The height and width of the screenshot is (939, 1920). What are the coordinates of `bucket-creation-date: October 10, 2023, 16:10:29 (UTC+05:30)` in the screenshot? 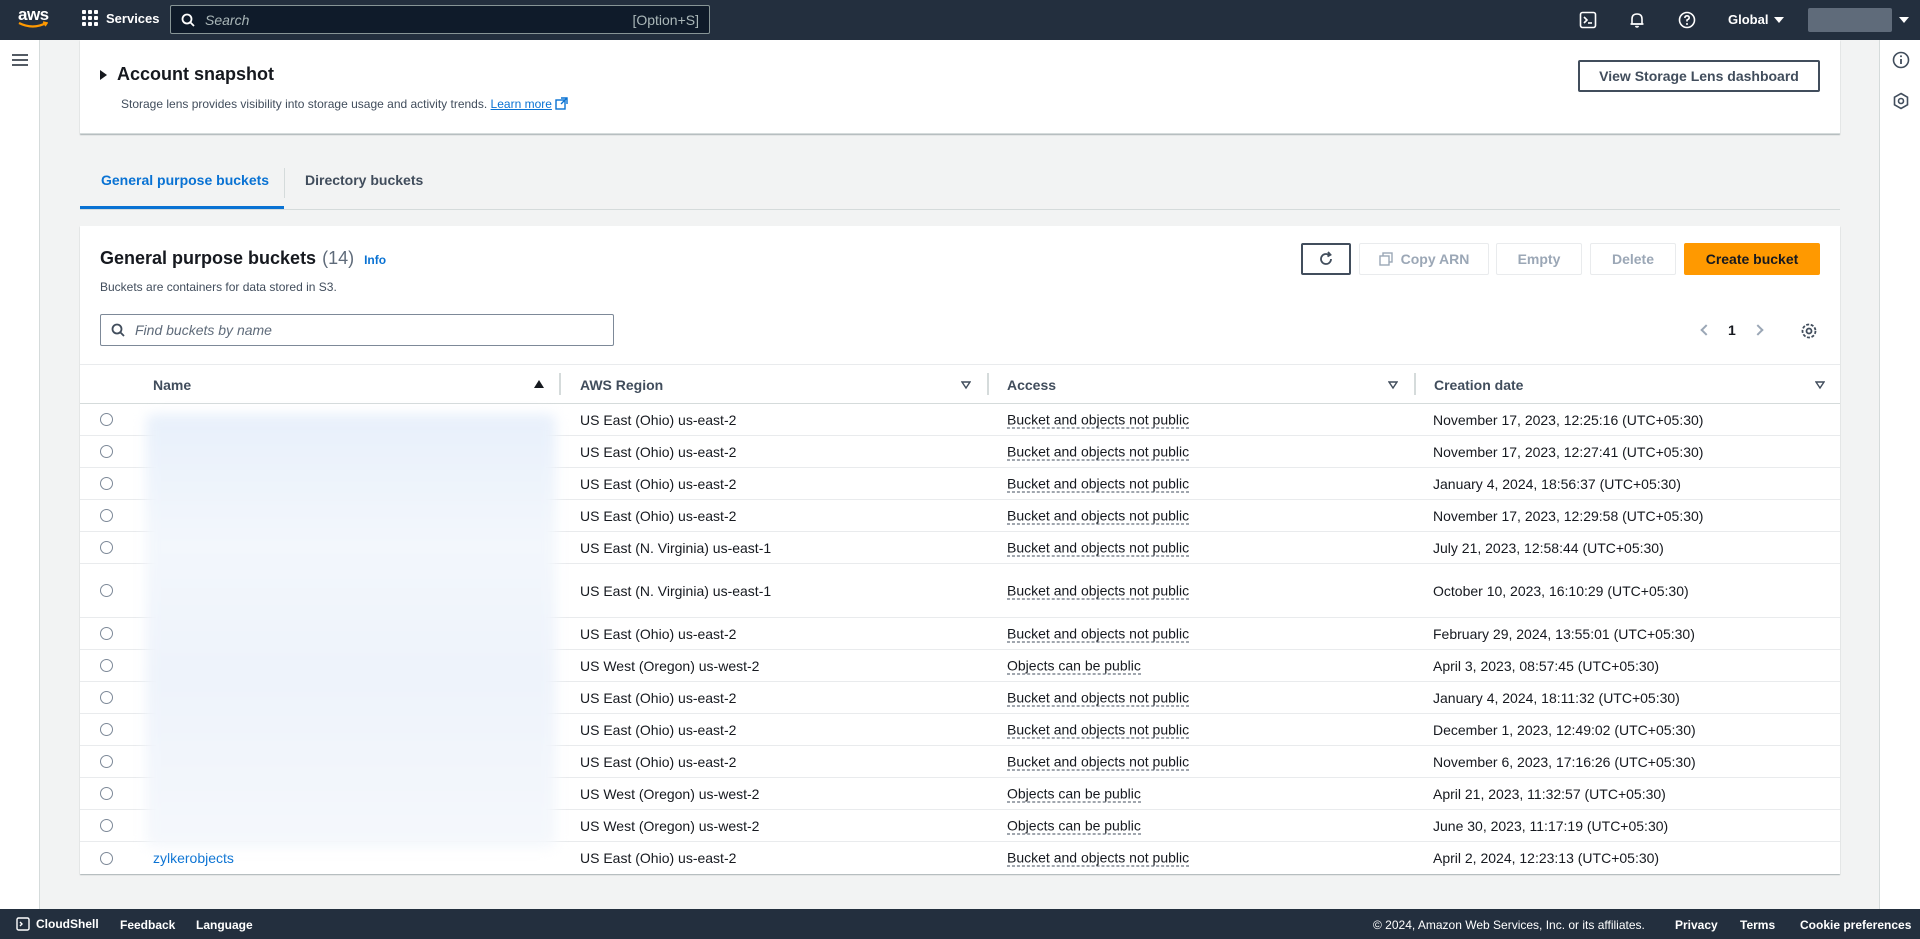 It's located at (1561, 590).